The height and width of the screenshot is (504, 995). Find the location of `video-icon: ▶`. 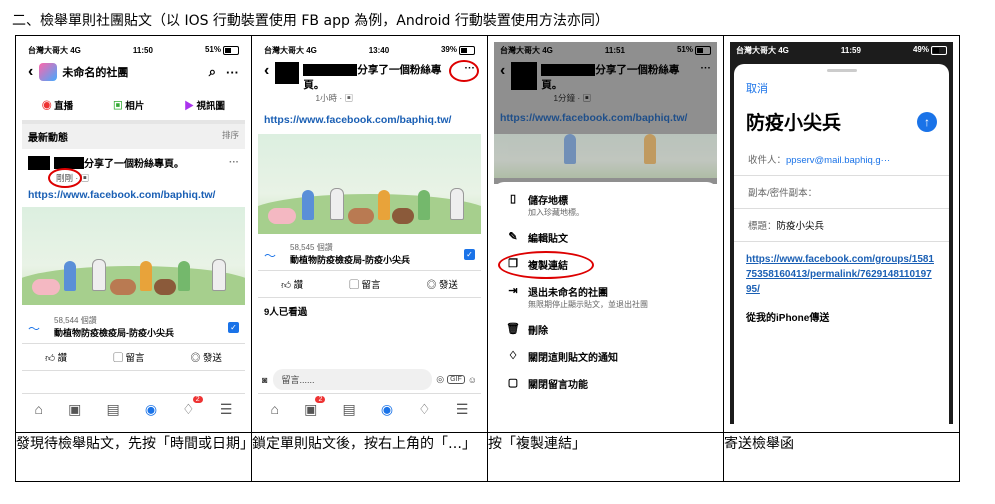

video-icon: ▶ is located at coordinates (189, 106).